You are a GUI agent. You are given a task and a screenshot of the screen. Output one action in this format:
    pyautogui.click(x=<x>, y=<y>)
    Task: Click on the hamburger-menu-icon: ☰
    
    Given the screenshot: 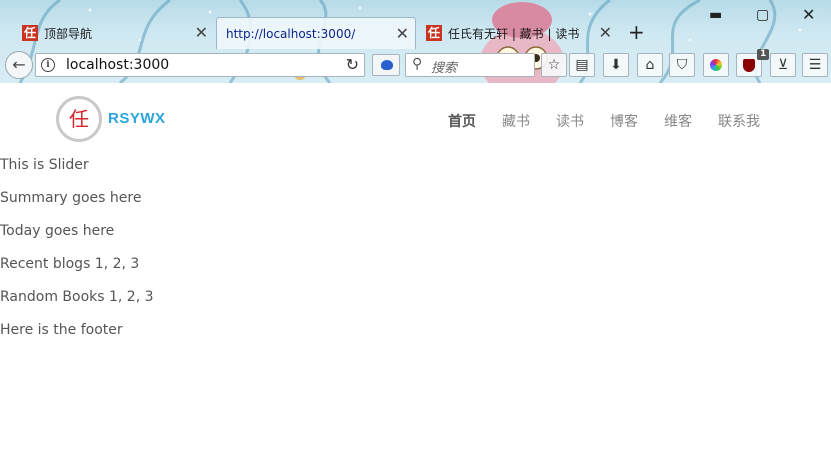 What is the action you would take?
    pyautogui.click(x=815, y=65)
    